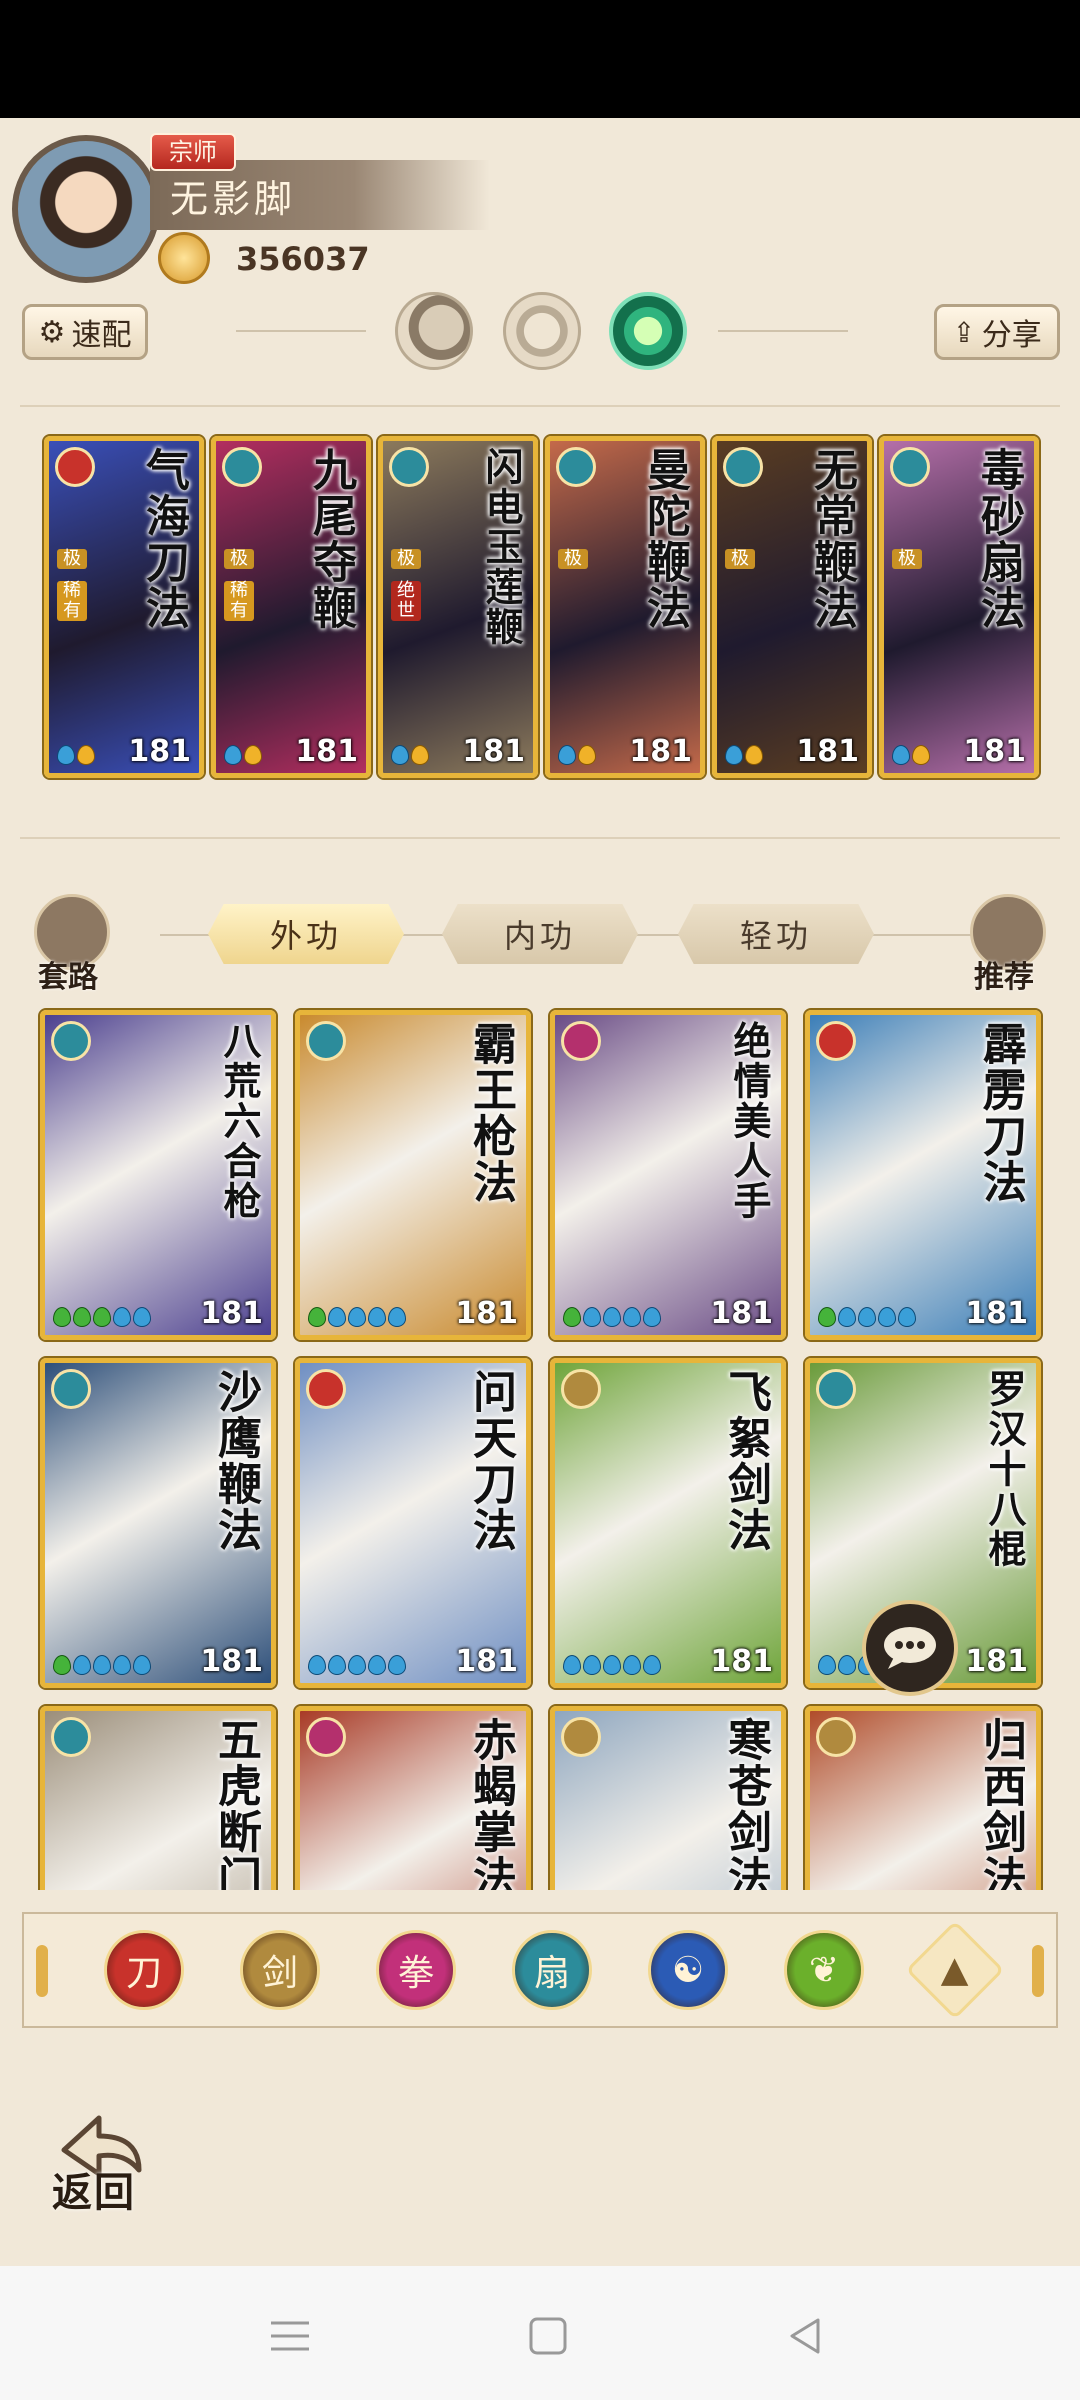  Describe the element at coordinates (776, 934) in the screenshot. I see `tab-lightness: 轻功` at that location.